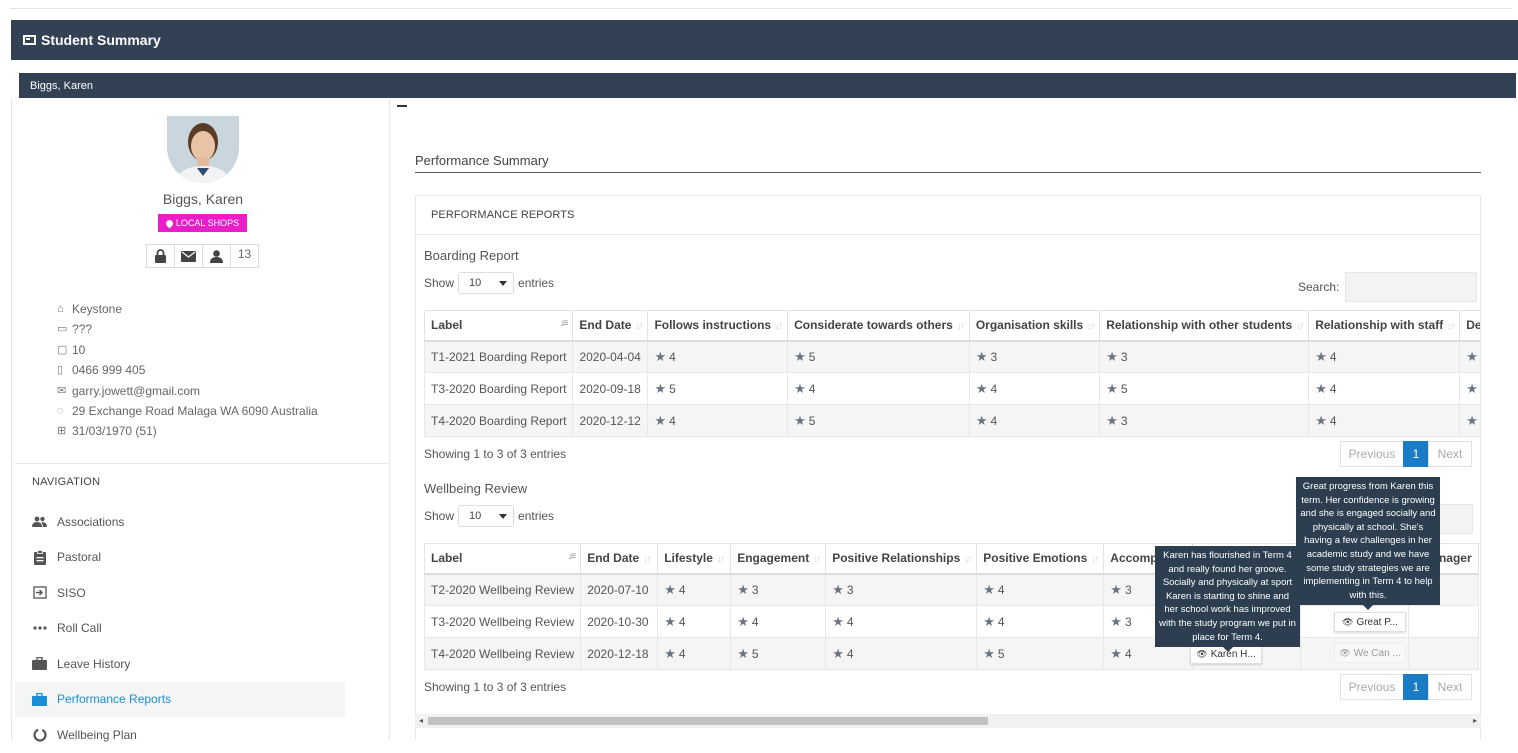 This screenshot has width=1518, height=753. Describe the element at coordinates (207, 223) in the screenshot. I see `badge-label: LOCAL SHOPS` at that location.